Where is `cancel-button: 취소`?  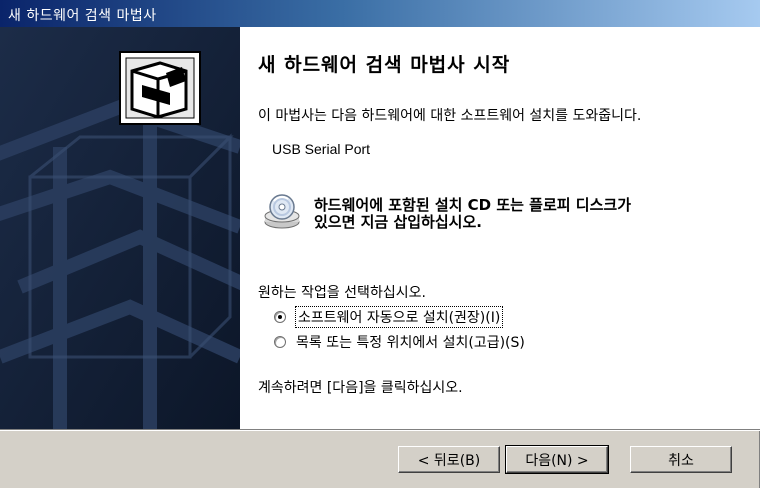
cancel-button: 취소 is located at coordinates (681, 459).